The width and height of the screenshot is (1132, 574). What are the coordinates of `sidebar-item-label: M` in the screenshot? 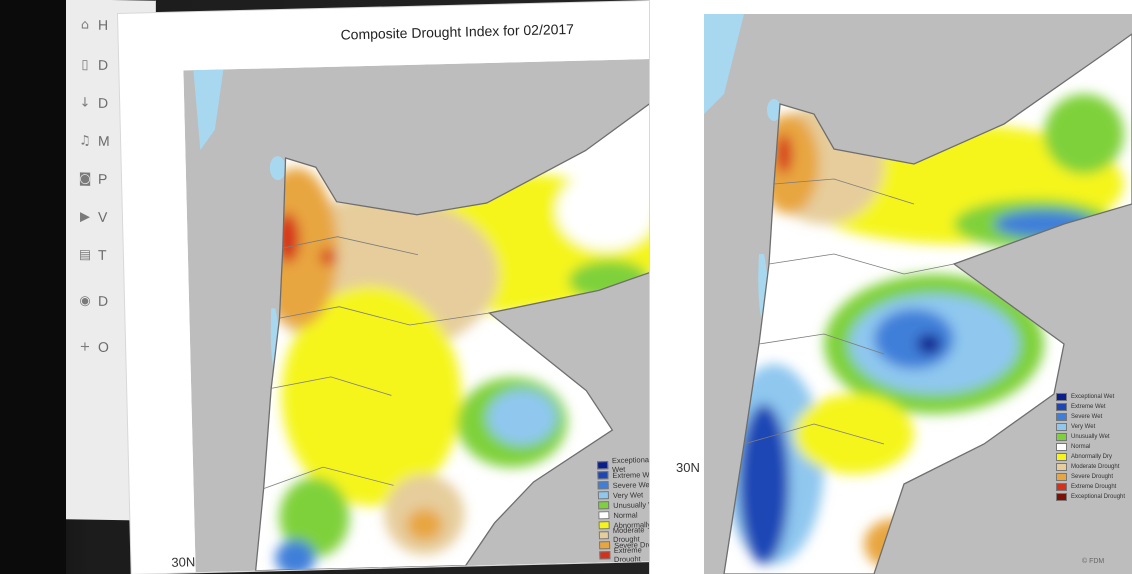 It's located at (104, 140).